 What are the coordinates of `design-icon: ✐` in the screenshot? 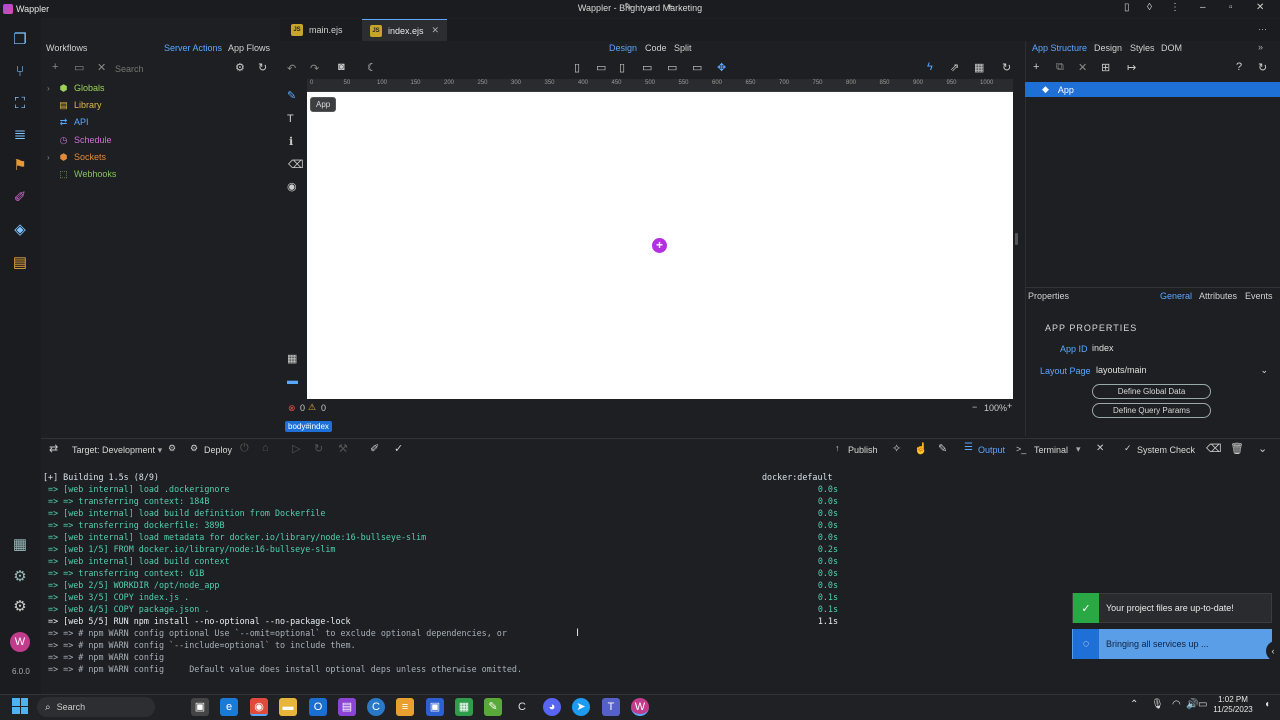 It's located at (20, 198).